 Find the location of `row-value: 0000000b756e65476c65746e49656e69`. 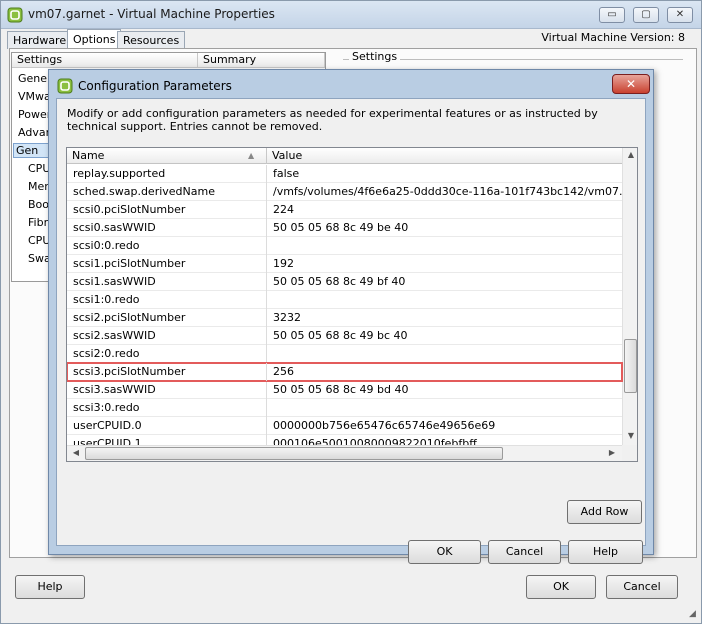

row-value: 0000000b756e65476c65746e49656e69 is located at coordinates (444, 426).